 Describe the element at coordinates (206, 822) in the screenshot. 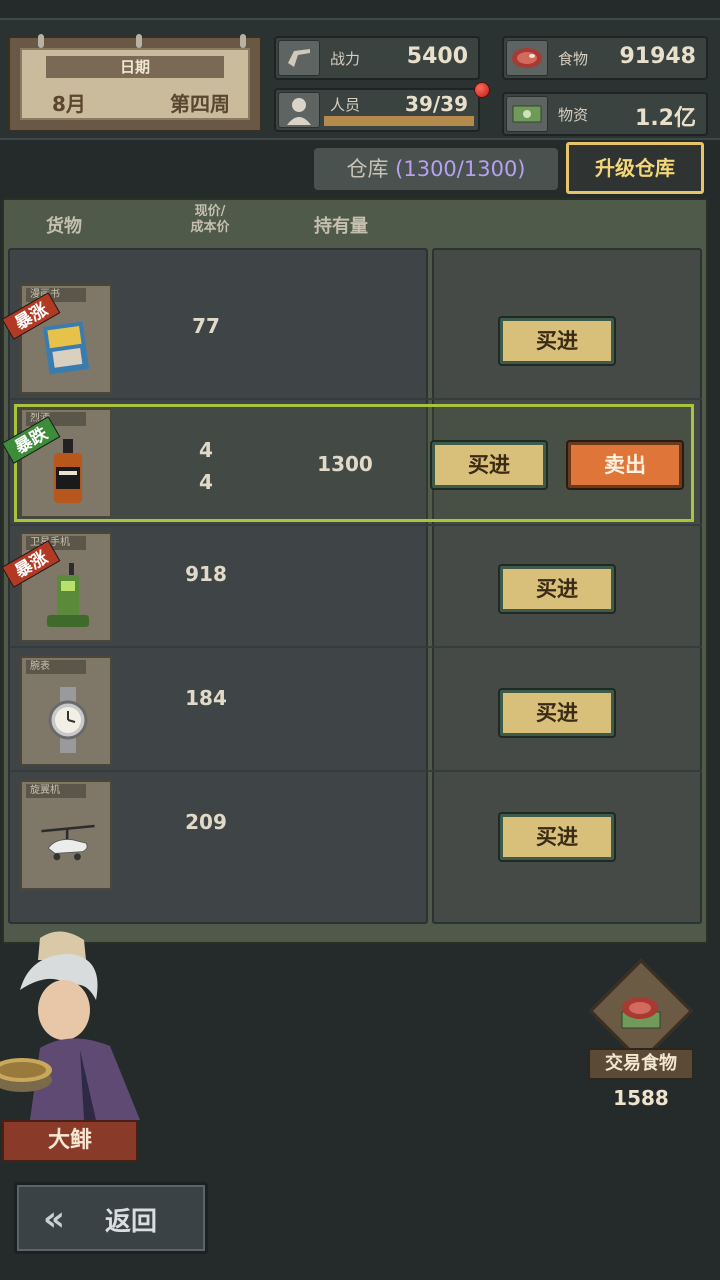

I see `item-price: 209` at that location.